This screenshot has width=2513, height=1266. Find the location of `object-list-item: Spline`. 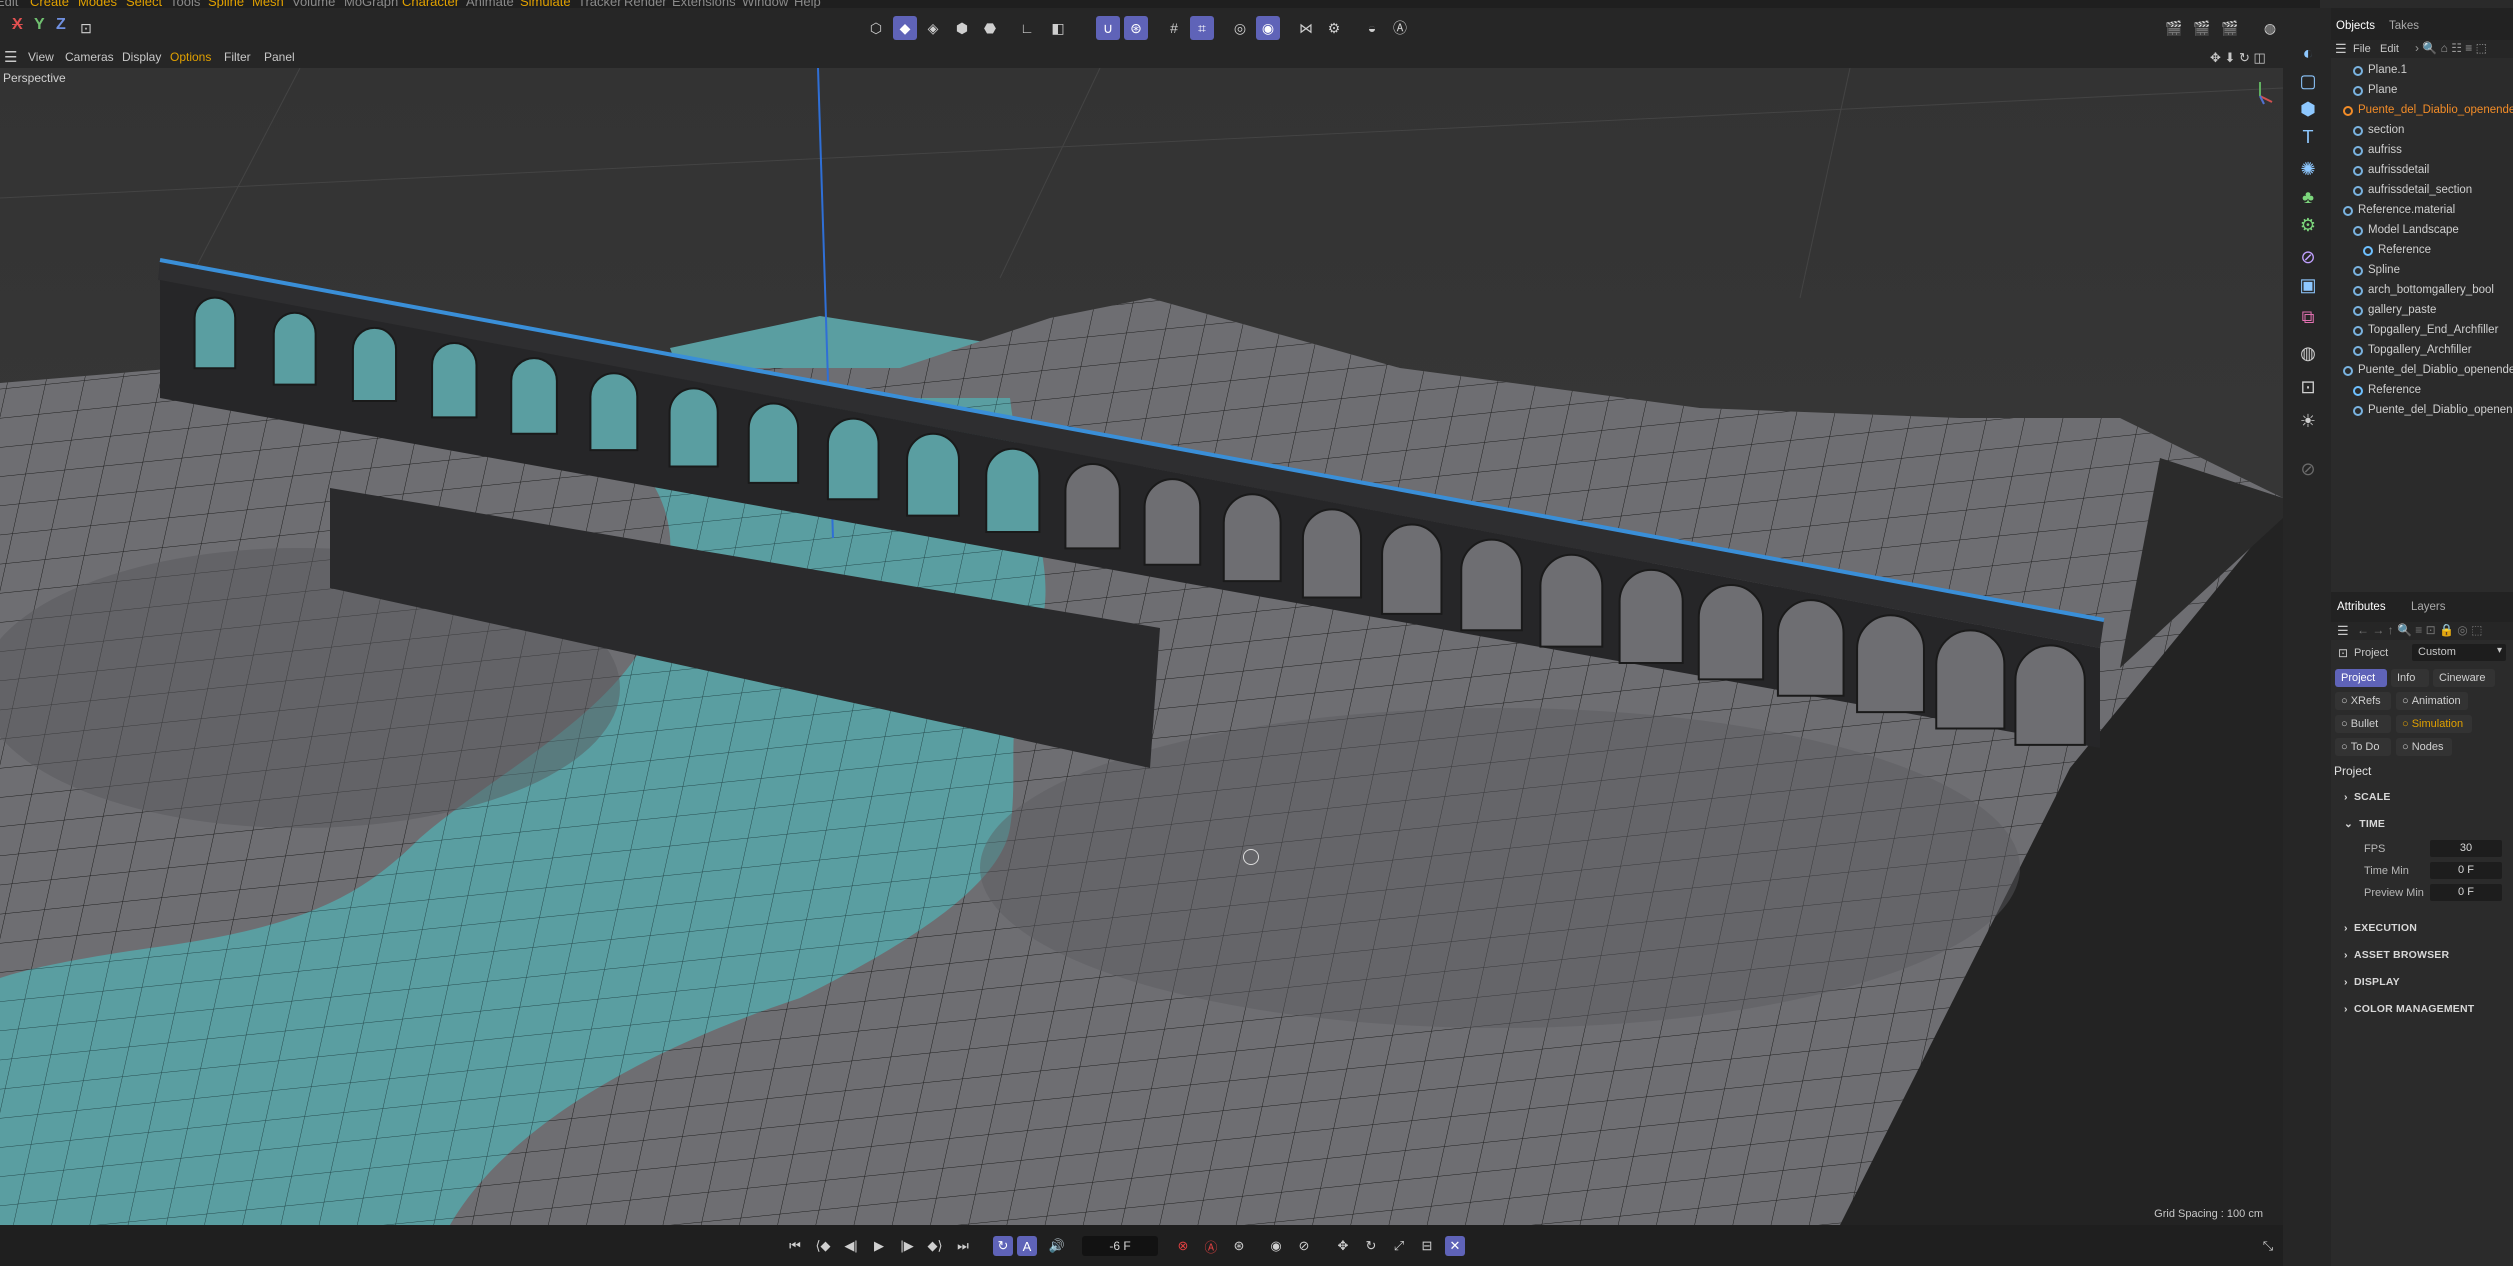

object-list-item: Spline is located at coordinates (2422, 271).